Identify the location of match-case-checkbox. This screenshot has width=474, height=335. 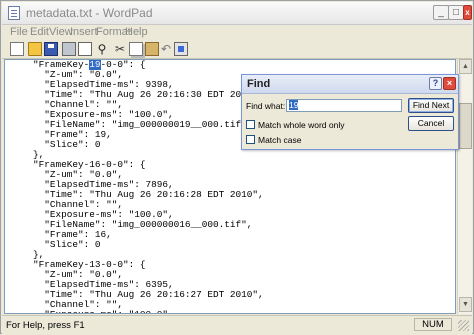
(250, 139).